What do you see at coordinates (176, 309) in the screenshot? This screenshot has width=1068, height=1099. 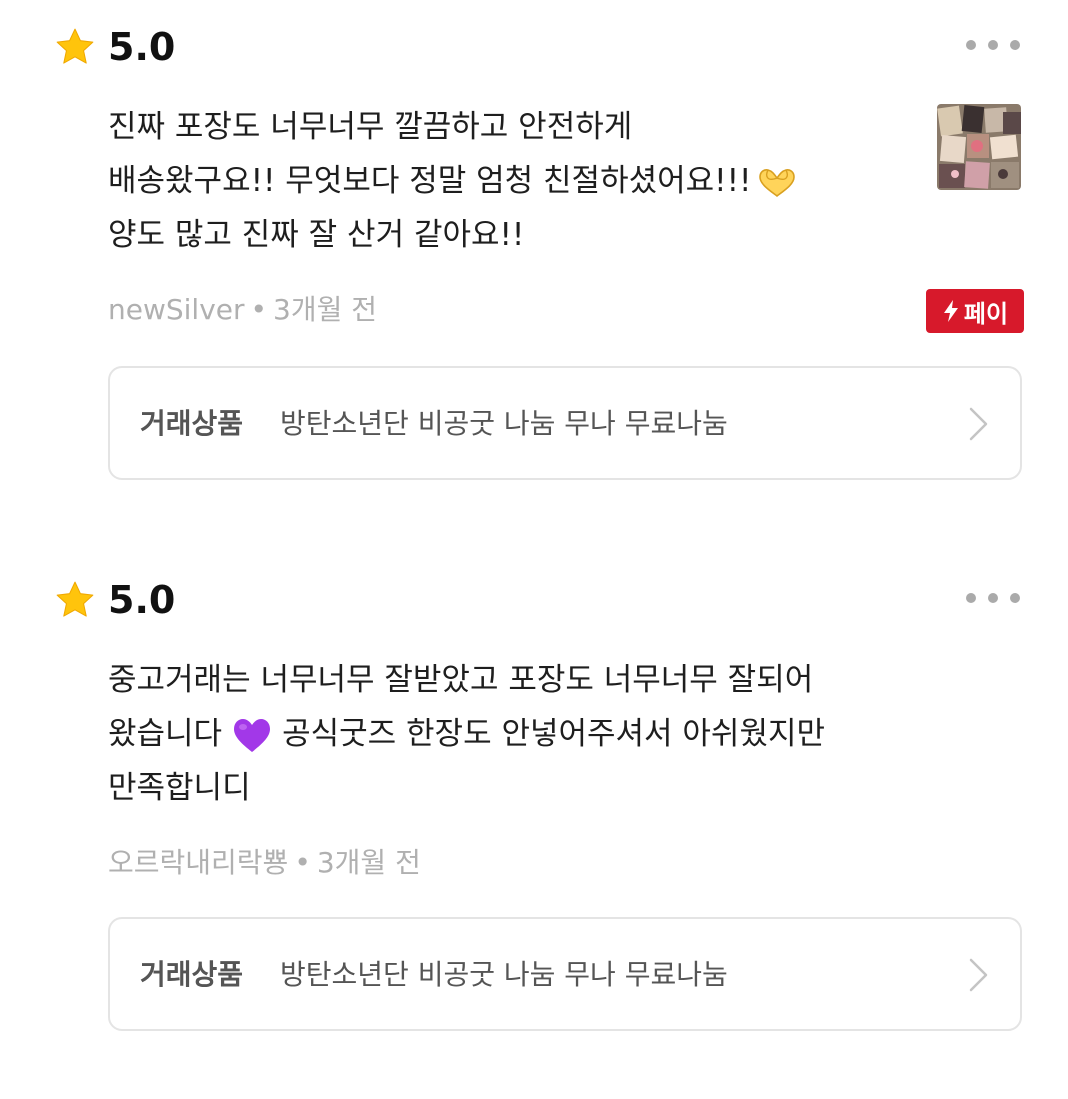 I see `reviewer-name: newSilver` at bounding box center [176, 309].